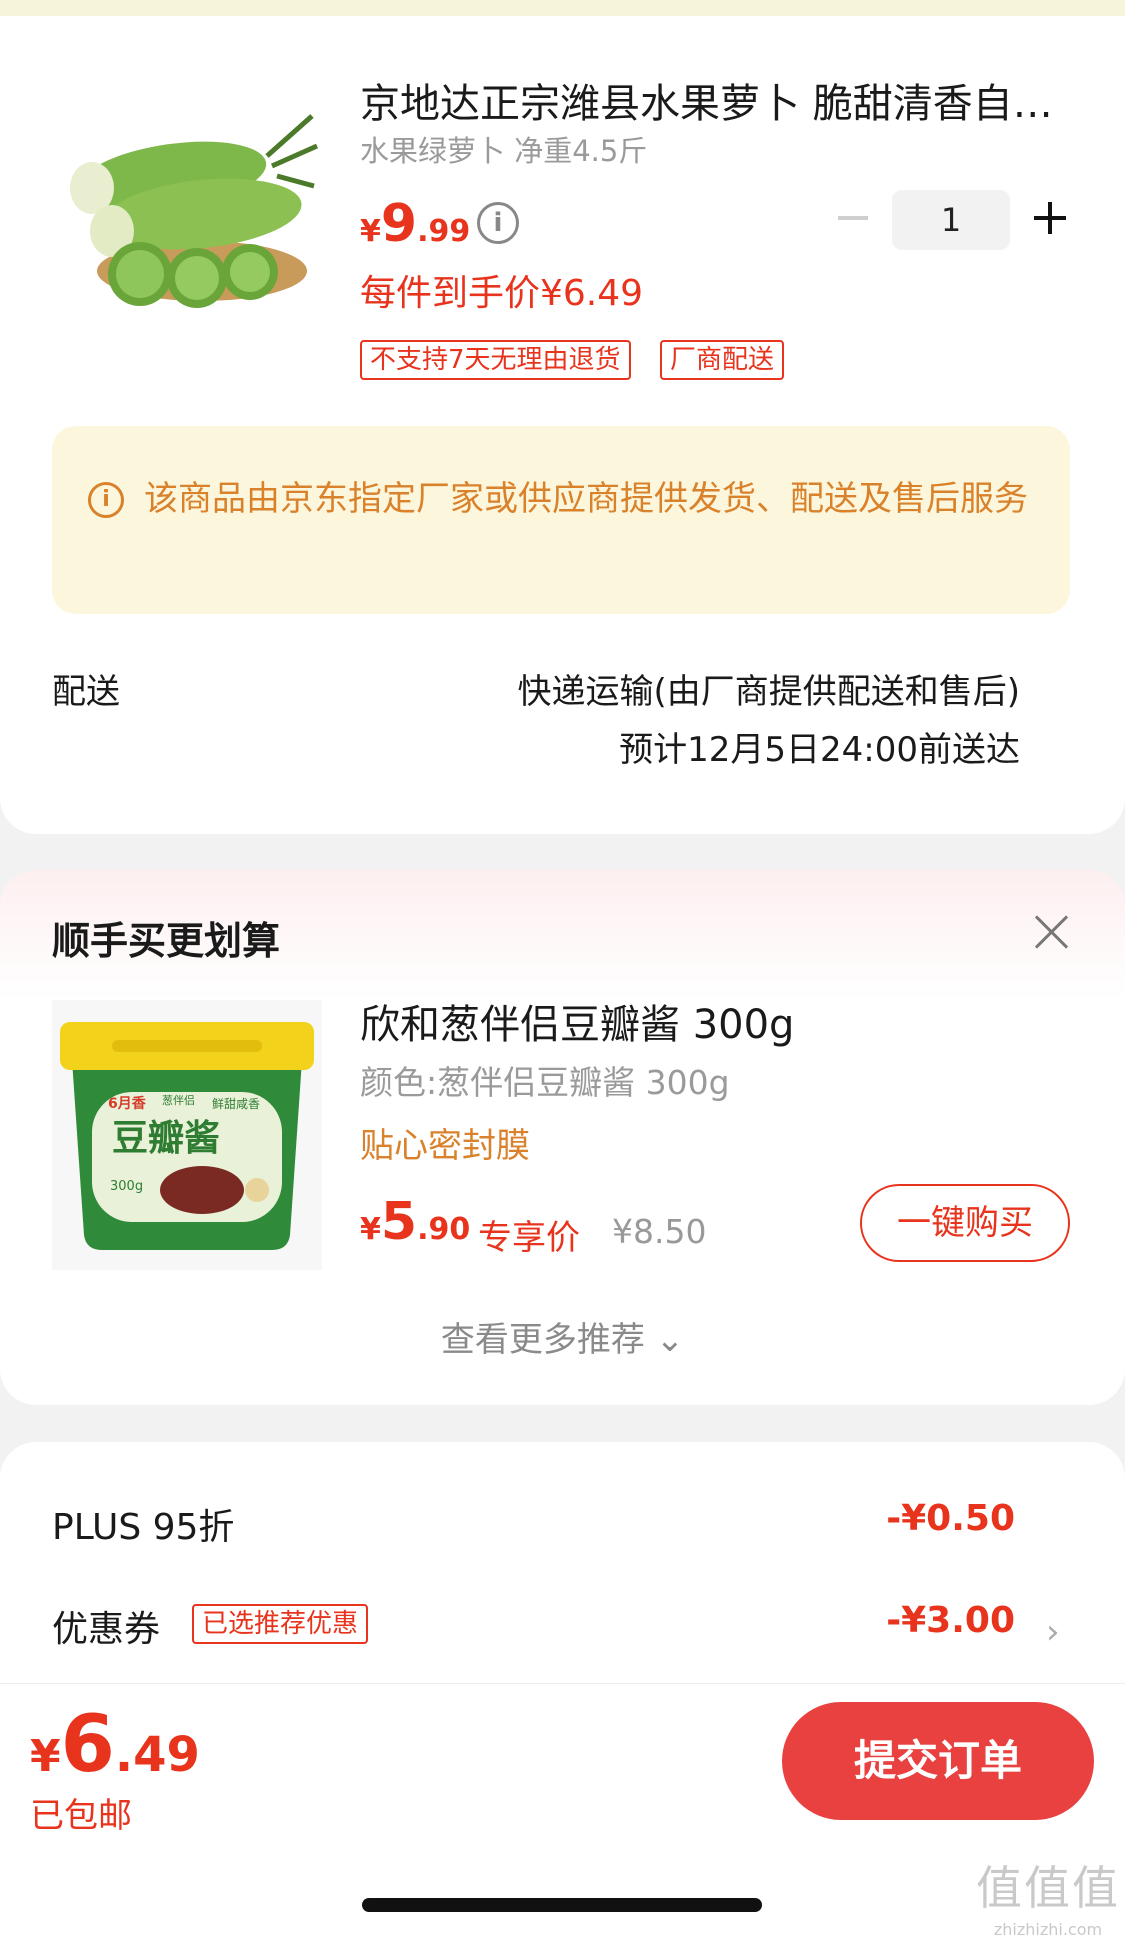 This screenshot has width=1125, height=1938. What do you see at coordinates (938, 1761) in the screenshot?
I see `submit-order-button: 提交订单` at bounding box center [938, 1761].